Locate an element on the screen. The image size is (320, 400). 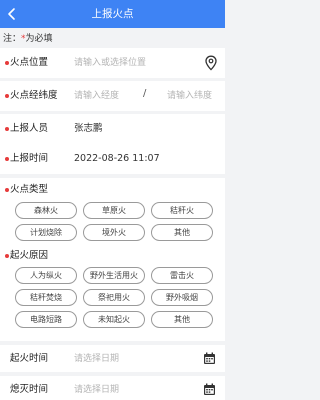
fire-cause-chip: 野外生活用火 is located at coordinates (114, 275).